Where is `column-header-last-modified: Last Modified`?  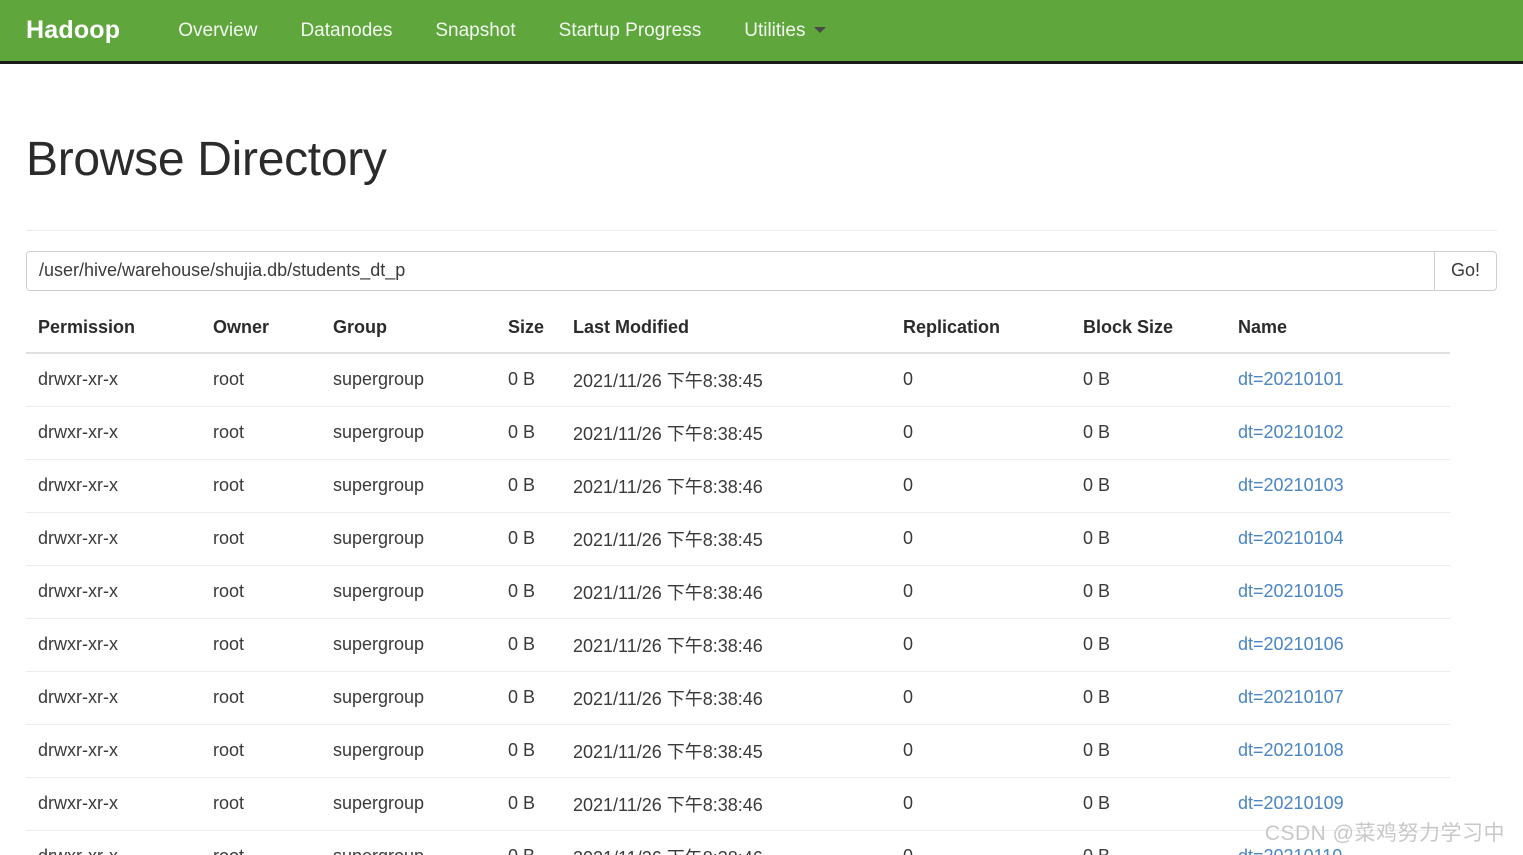
column-header-last-modified: Last Modified is located at coordinates (726, 333).